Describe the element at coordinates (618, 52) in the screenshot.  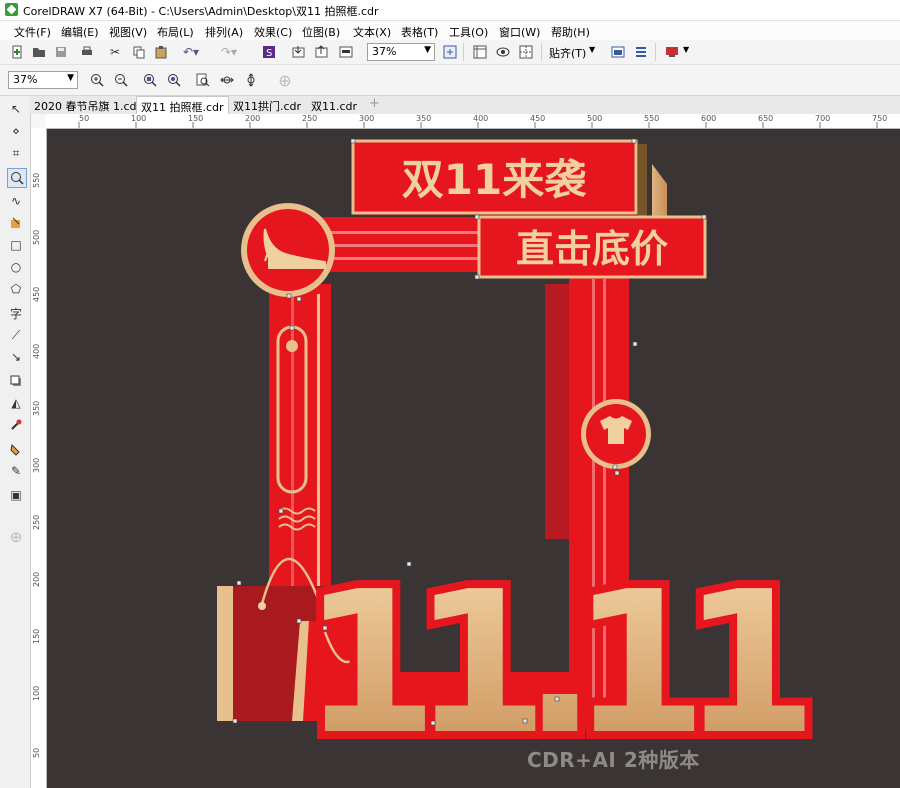
I see `options-icon` at that location.